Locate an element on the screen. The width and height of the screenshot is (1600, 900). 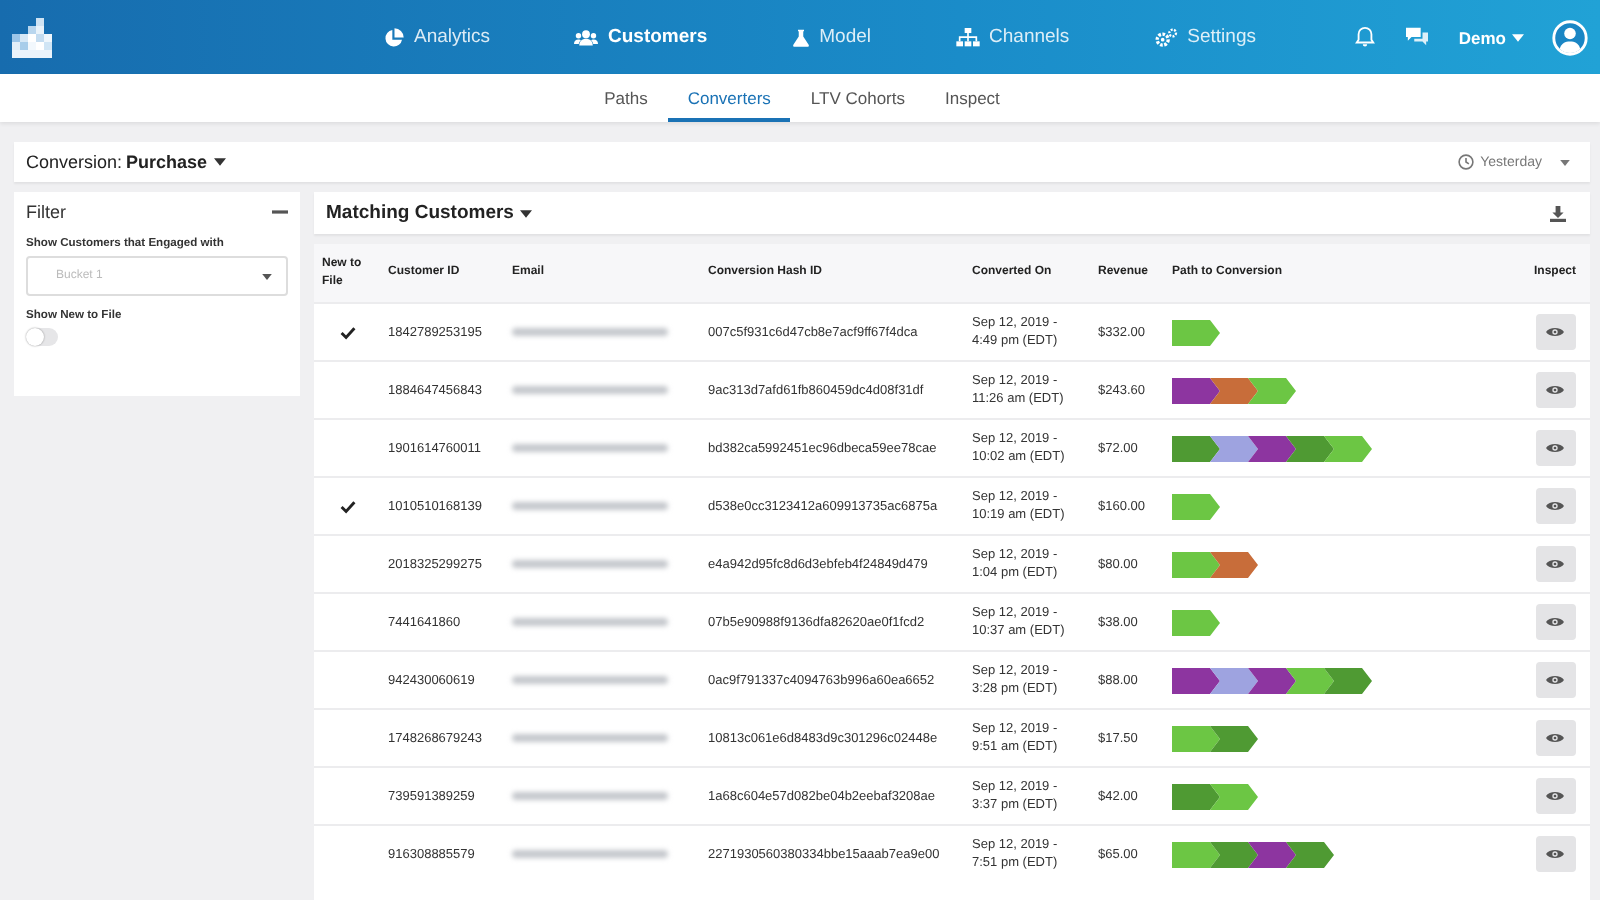
nav-tab: Settings is located at coordinates (1204, 37).